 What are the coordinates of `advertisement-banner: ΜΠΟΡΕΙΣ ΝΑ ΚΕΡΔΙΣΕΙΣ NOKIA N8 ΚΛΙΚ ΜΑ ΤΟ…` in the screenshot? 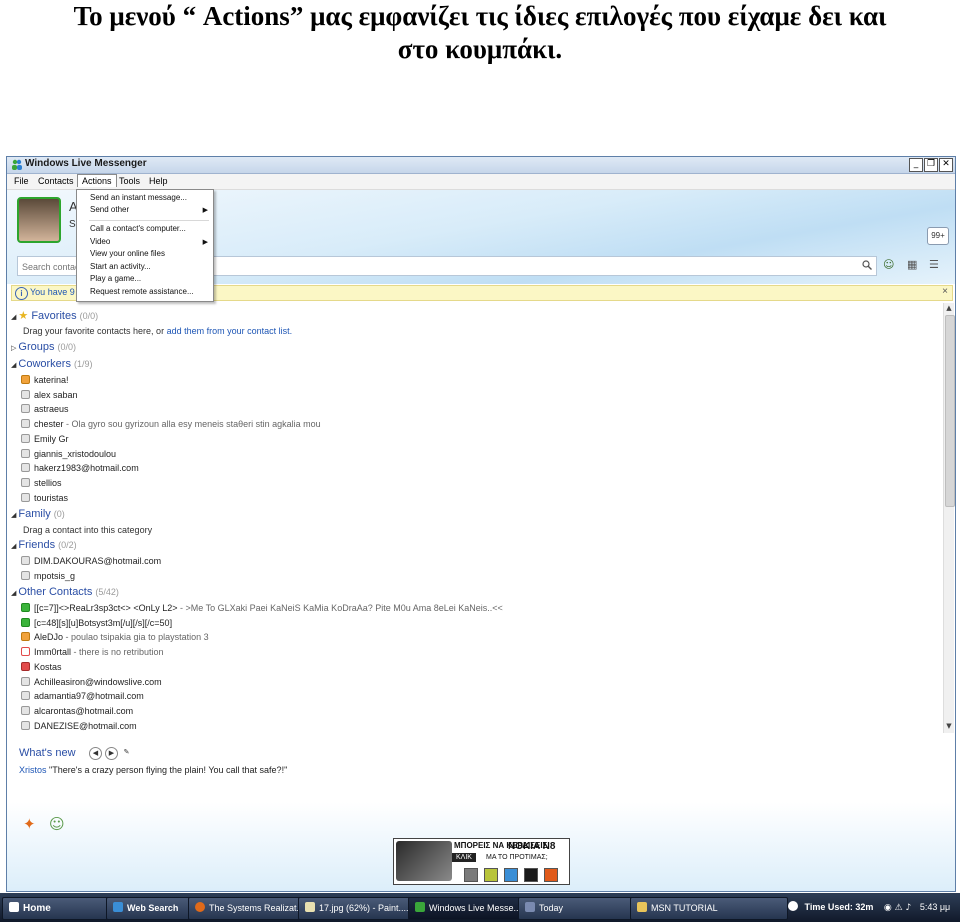 It's located at (481, 861).